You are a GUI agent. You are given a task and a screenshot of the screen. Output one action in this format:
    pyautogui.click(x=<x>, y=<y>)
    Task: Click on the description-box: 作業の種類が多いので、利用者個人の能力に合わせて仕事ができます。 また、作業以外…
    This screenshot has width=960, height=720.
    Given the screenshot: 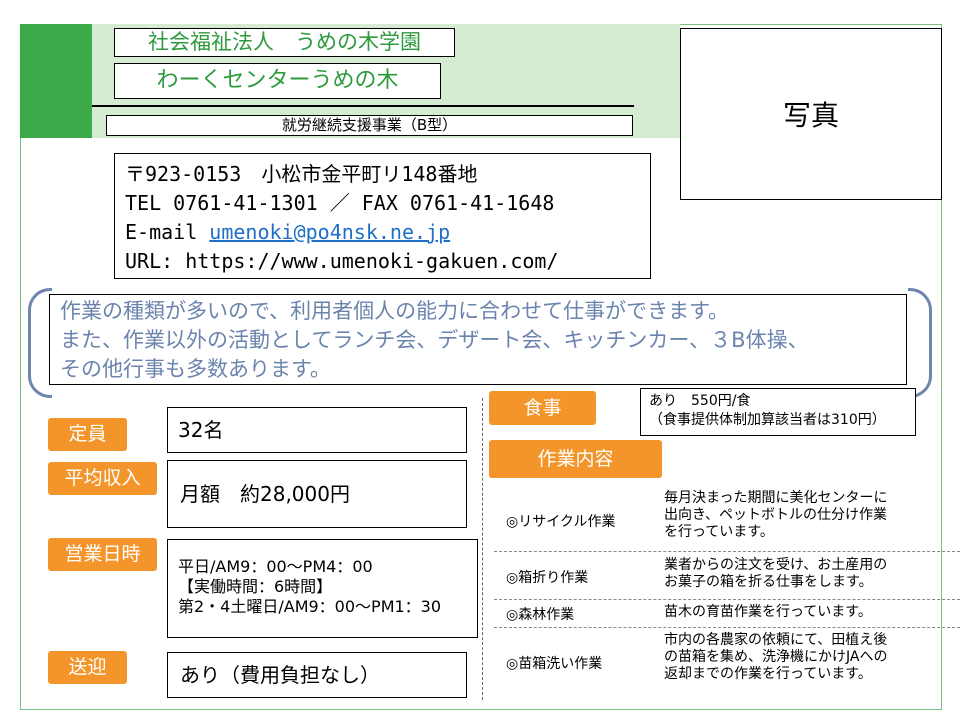 What is the action you would take?
    pyautogui.click(x=478, y=339)
    